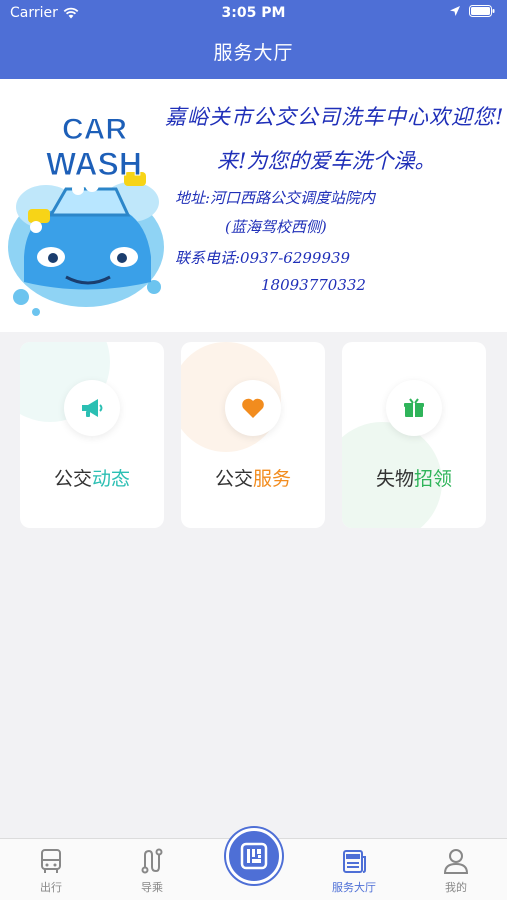 This screenshot has height=900, width=507. Describe the element at coordinates (313, 285) in the screenshot. I see `banner-mobile-phone: 18093770332` at that location.